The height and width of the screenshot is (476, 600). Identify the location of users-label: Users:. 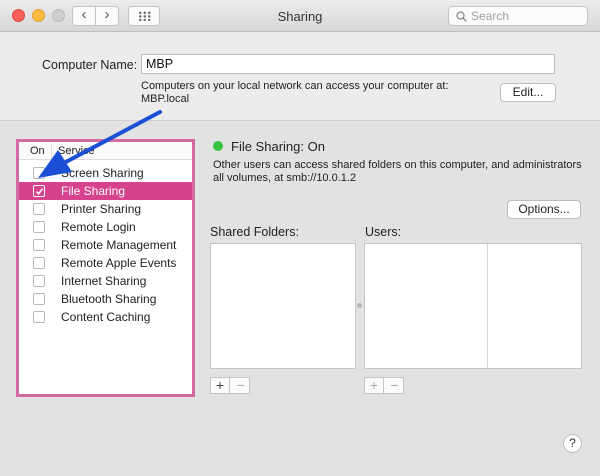
(383, 232).